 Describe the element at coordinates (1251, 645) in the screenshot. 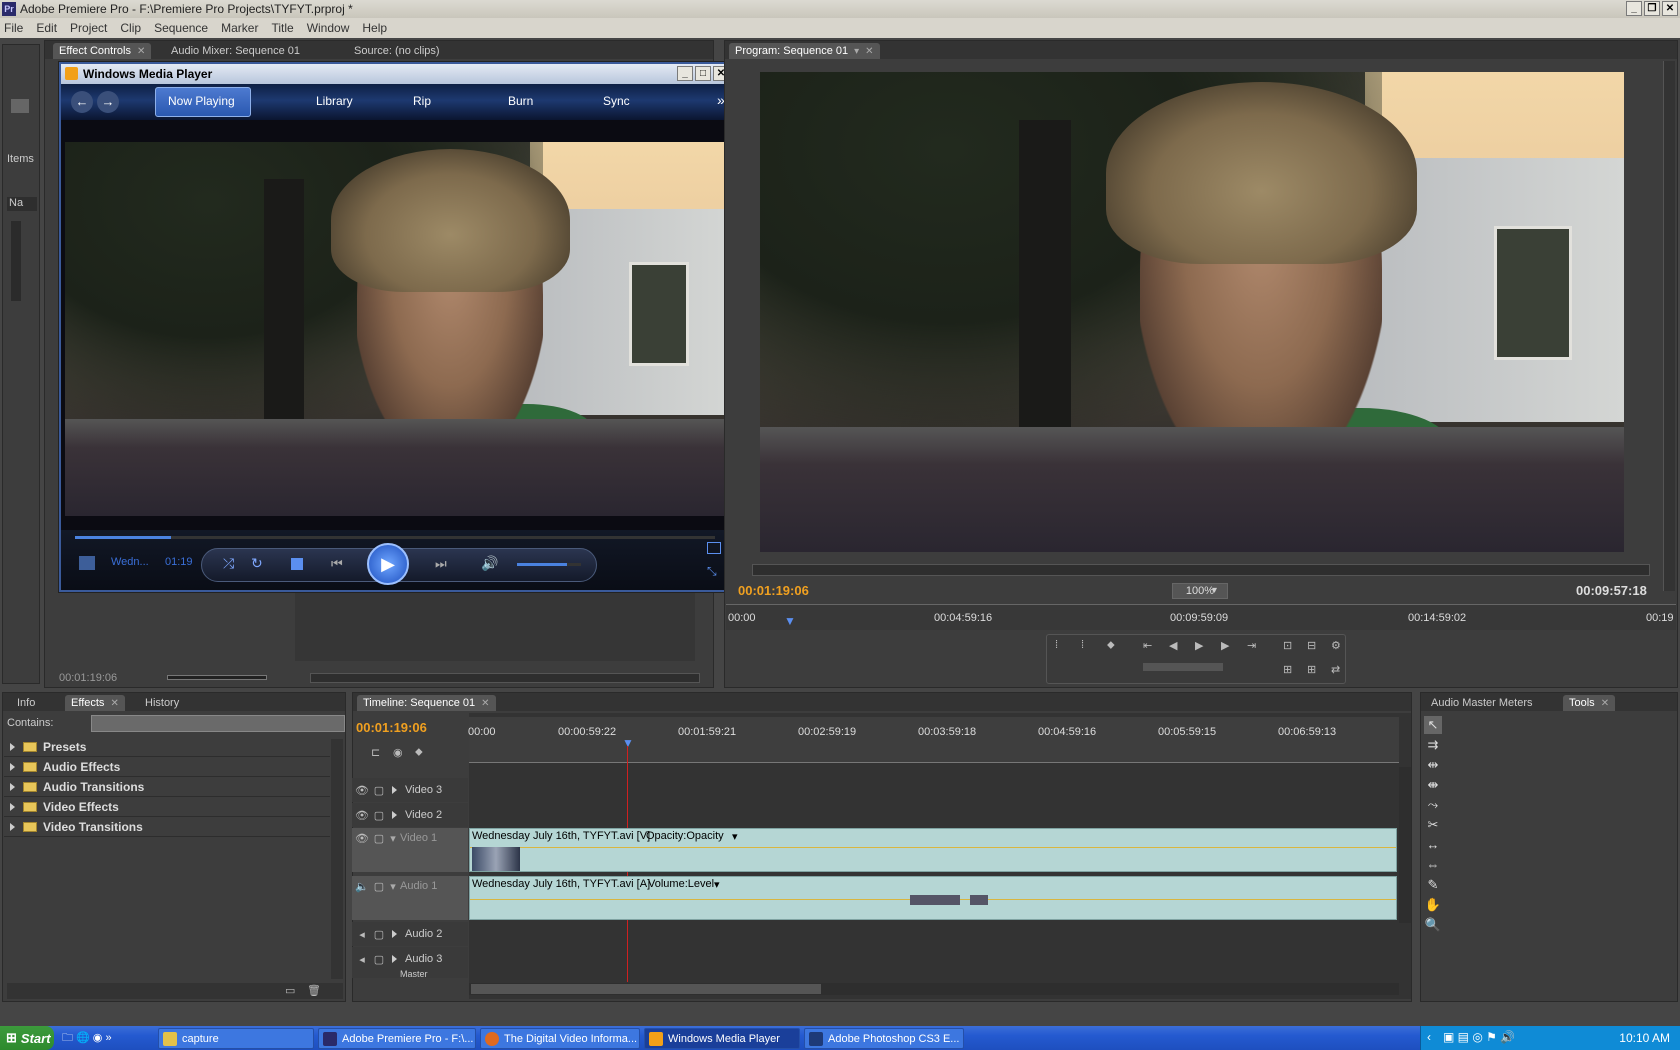

I see `go-to-out-icon: ⇥` at that location.